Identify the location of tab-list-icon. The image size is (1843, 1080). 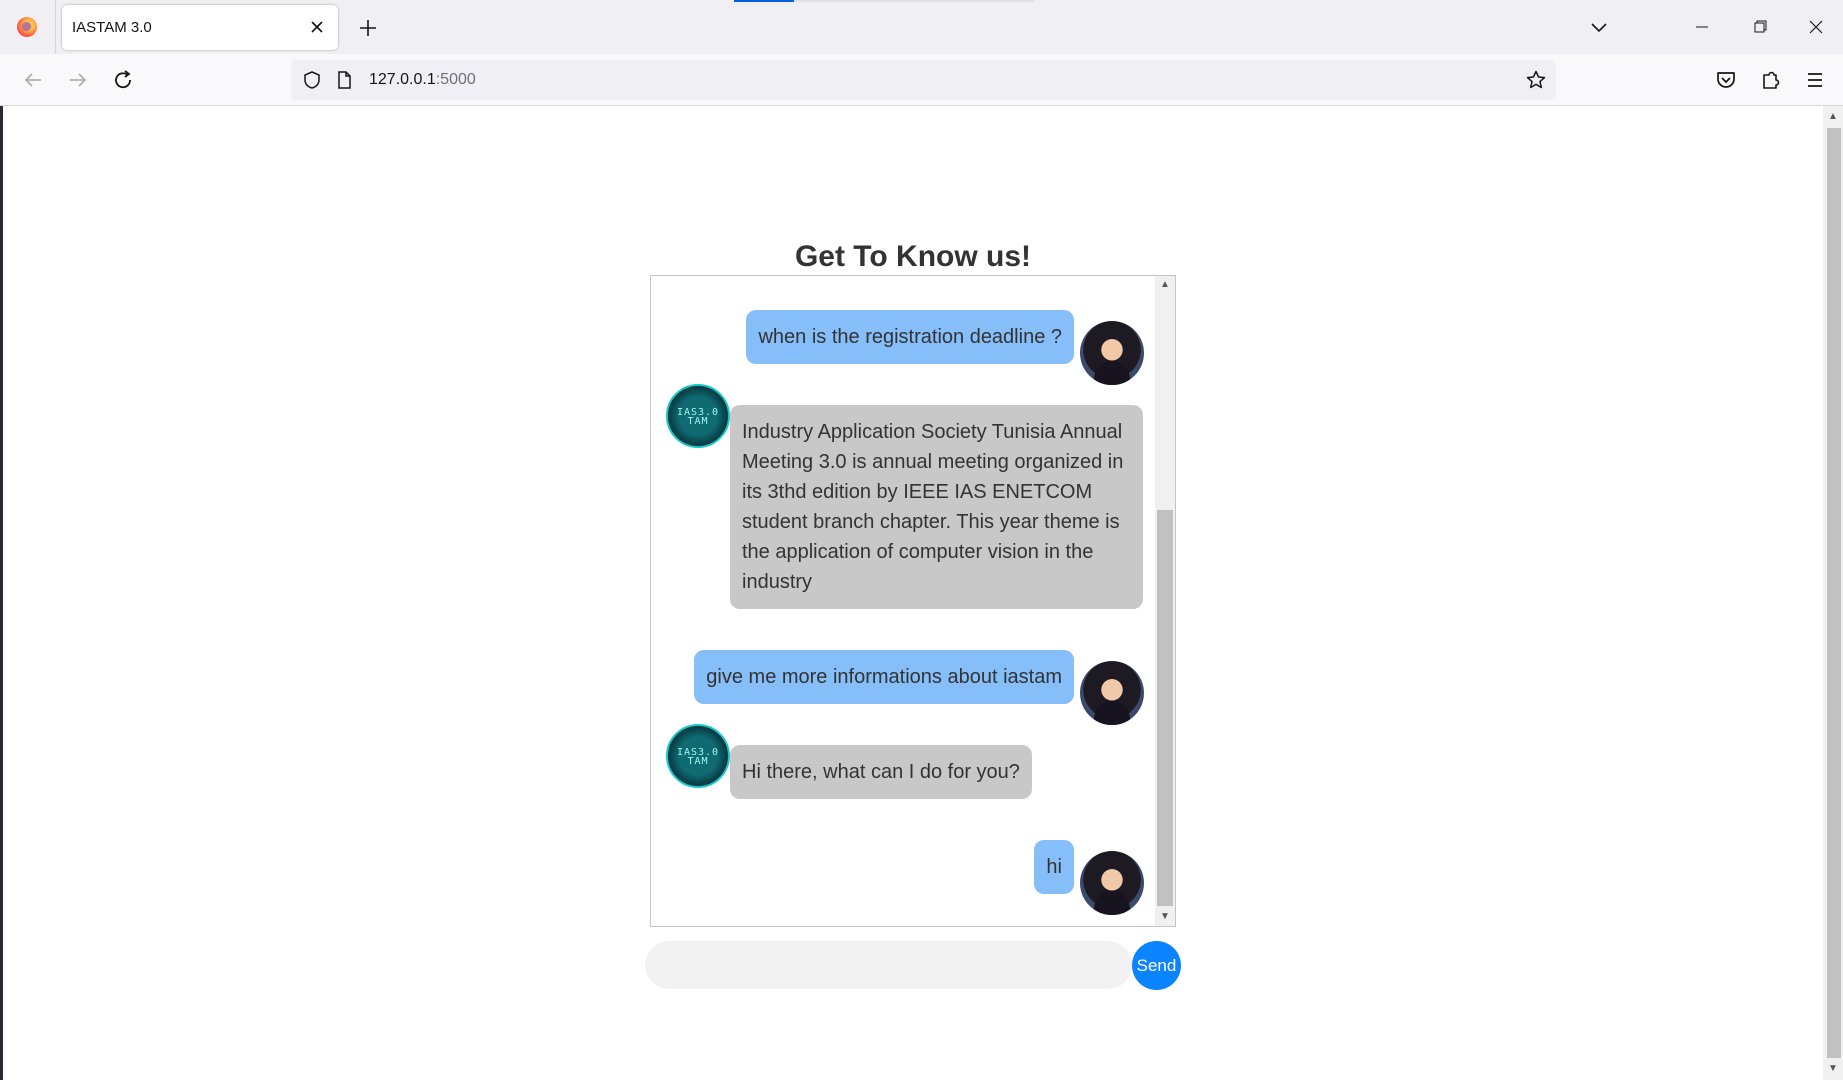
(1599, 27).